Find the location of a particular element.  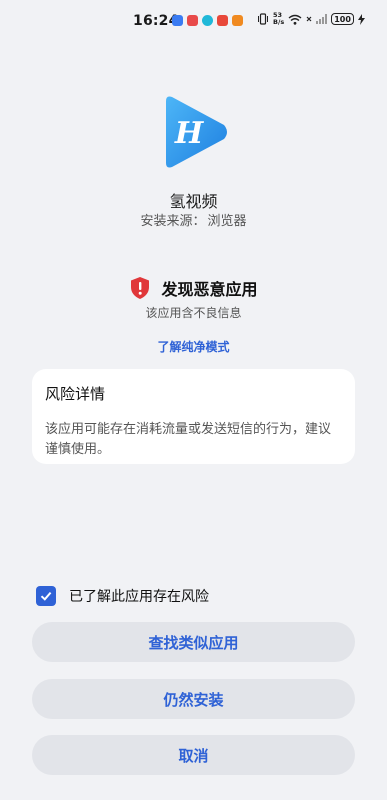

cancel-button: 取消 is located at coordinates (193, 755).